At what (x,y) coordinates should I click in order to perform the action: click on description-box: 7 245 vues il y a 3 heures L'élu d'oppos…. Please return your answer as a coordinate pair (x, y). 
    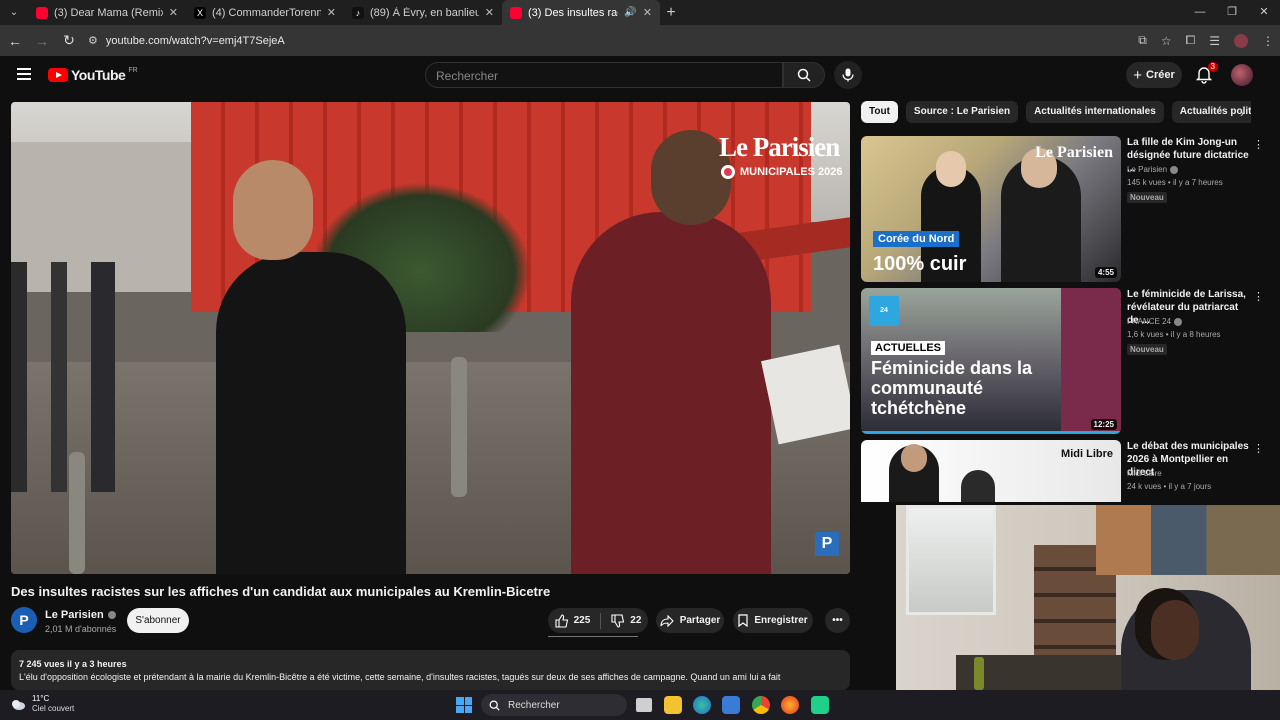
    Looking at the image, I should click on (430, 670).